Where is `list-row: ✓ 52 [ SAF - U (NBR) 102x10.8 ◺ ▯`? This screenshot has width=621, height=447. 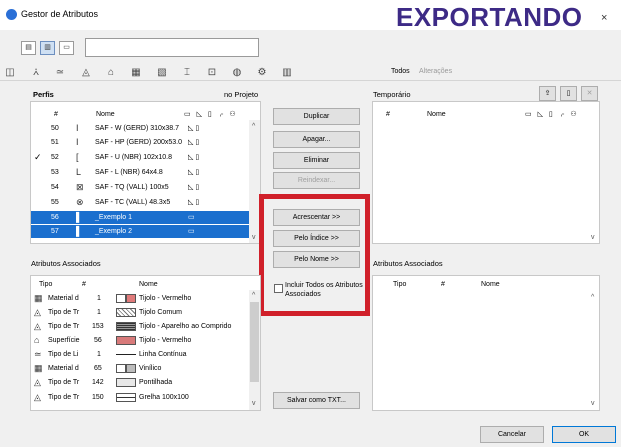 list-row: ✓ 52 [ SAF - U (NBR) 102x10.8 ◺ ▯ is located at coordinates (140, 157).